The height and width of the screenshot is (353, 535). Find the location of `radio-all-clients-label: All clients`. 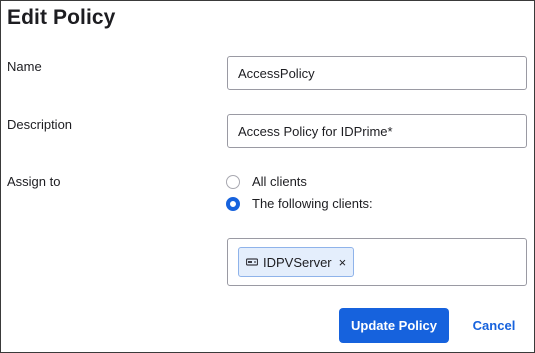

radio-all-clients-label: All clients is located at coordinates (279, 181).